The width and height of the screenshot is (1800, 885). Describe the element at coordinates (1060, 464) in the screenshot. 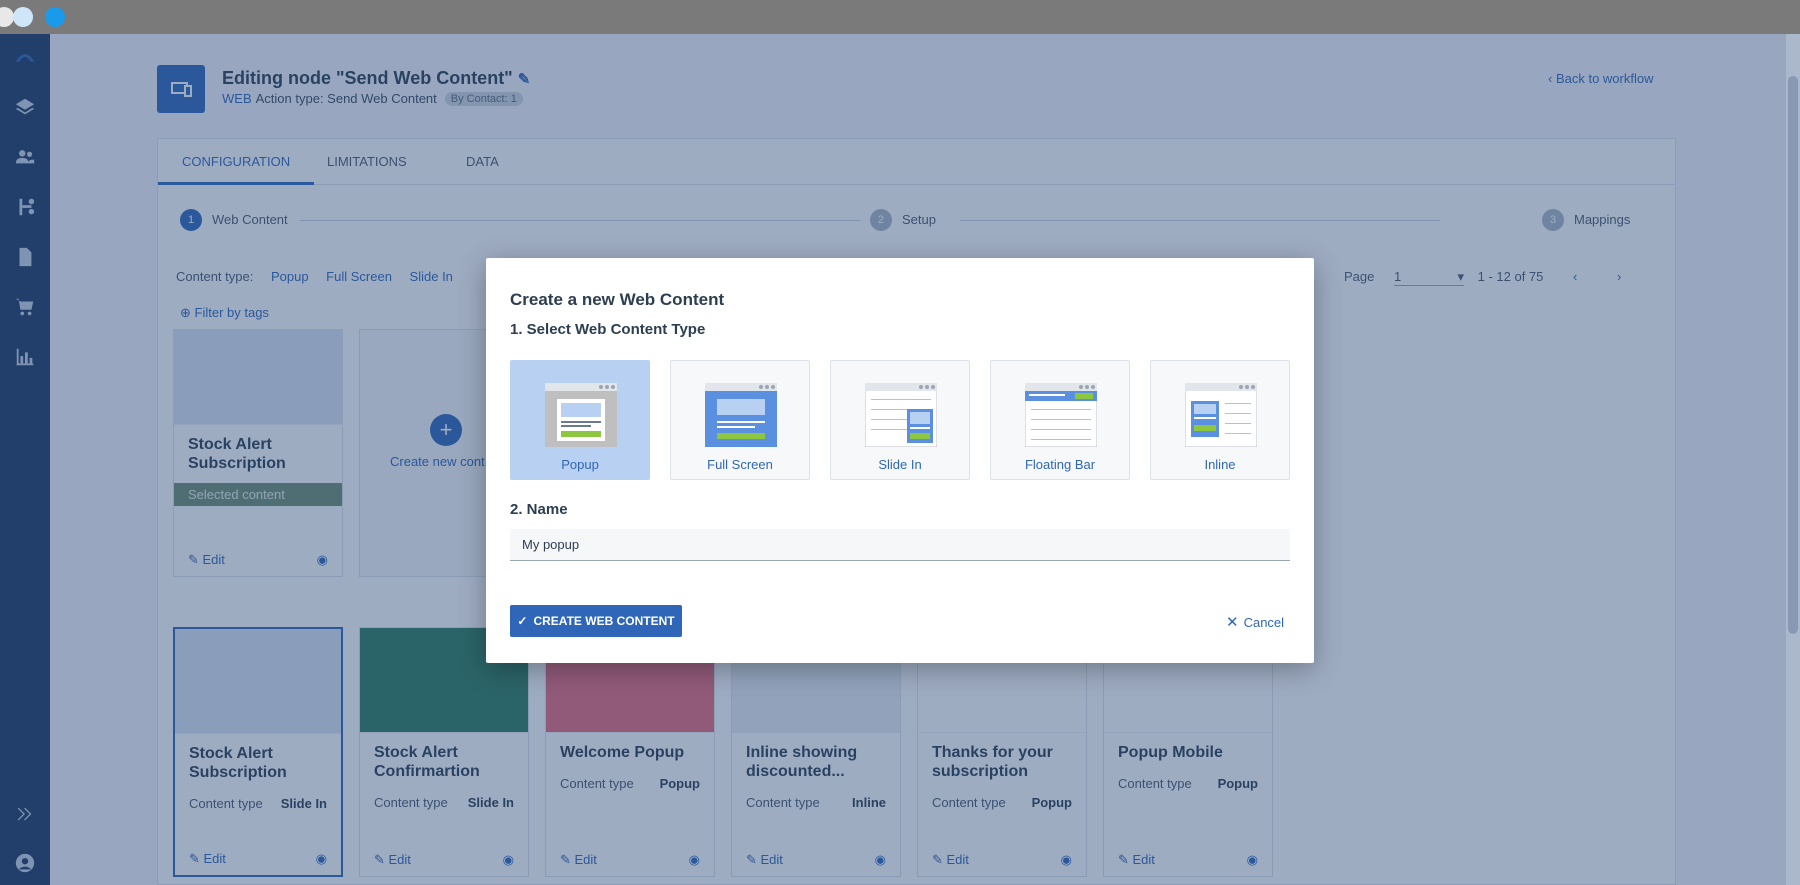

I see `type-label: Floating Bar` at that location.